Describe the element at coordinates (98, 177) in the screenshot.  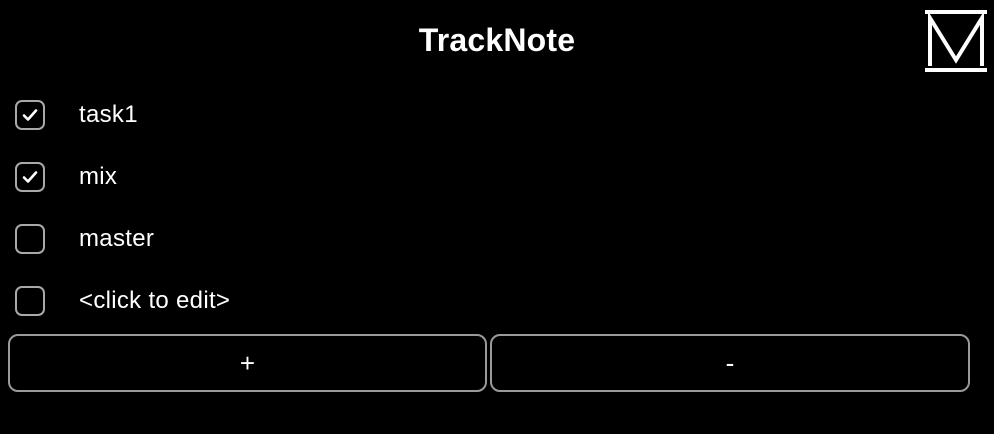
I see `task-label: mix` at that location.